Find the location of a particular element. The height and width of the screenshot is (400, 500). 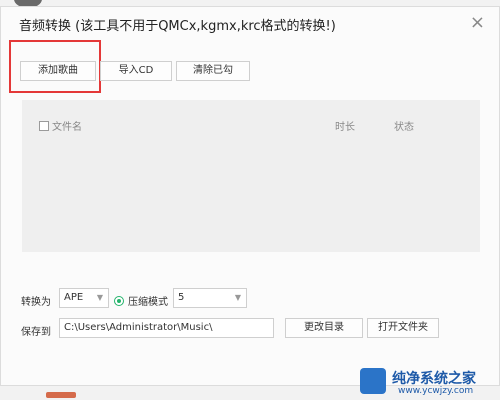

clear-checked-button: 清除已勾 is located at coordinates (213, 71).